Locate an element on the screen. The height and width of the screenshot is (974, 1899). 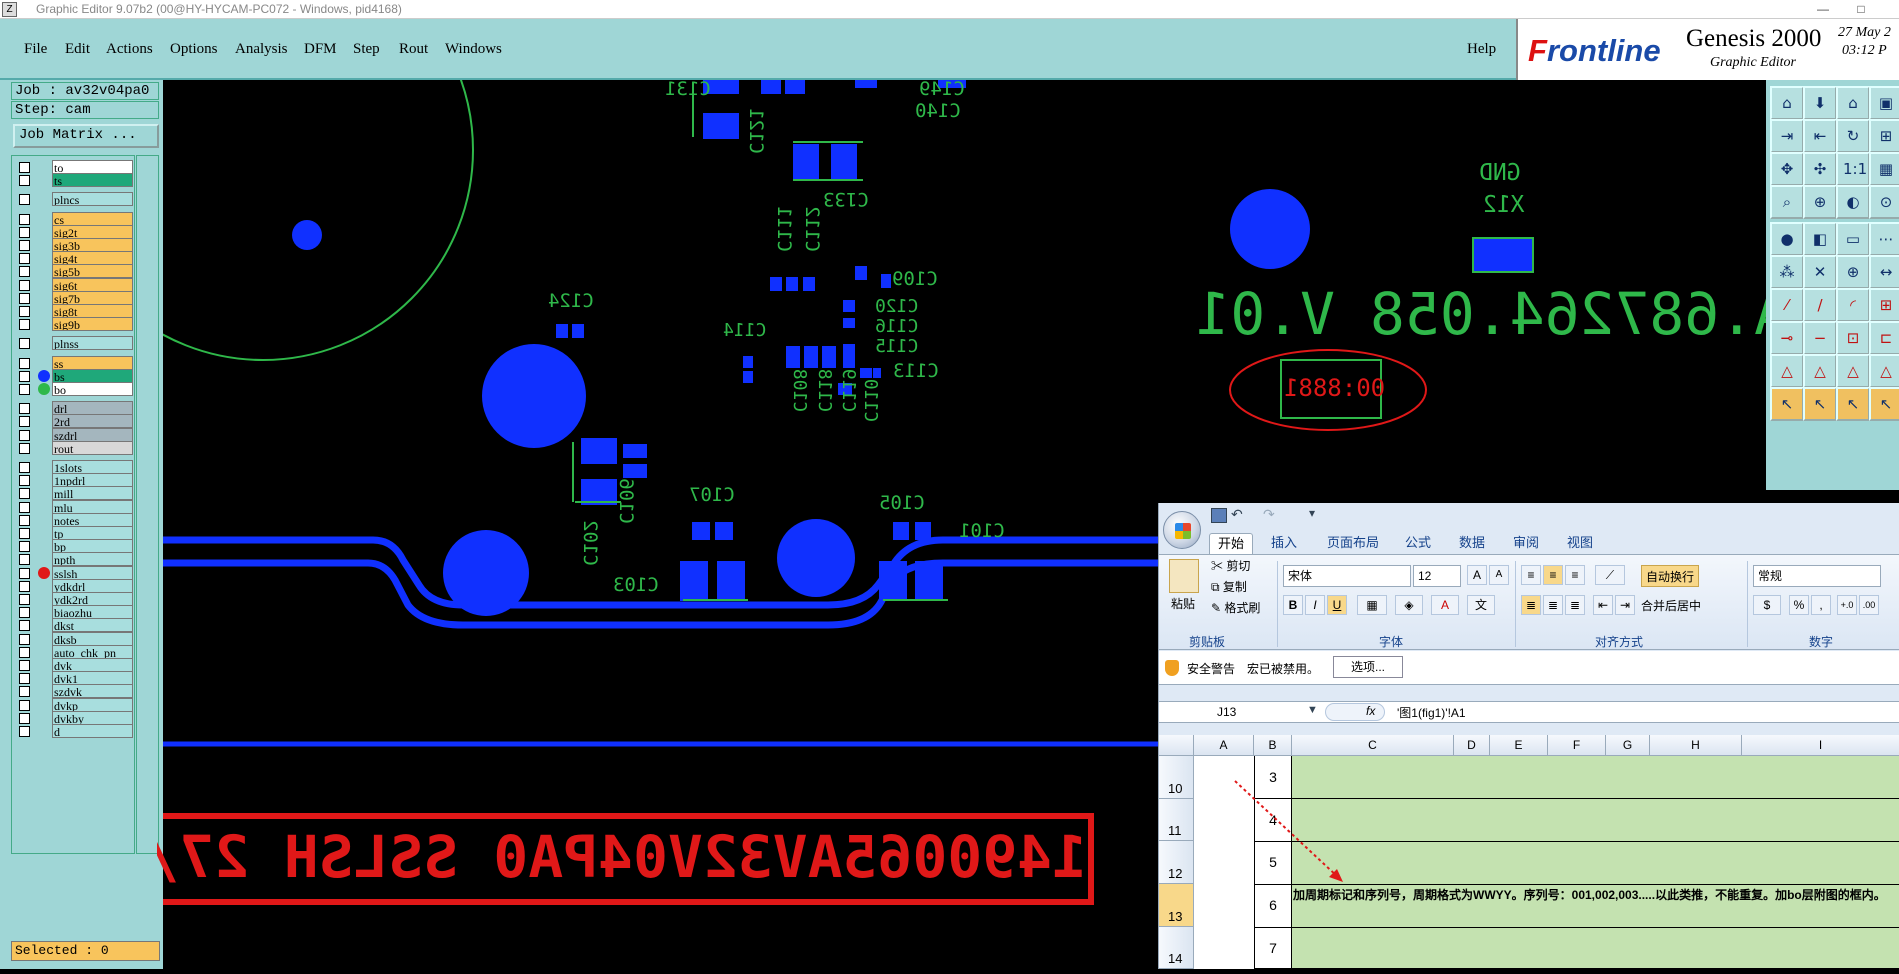
layer-row-plncs: plncs is located at coordinates (74, 199).